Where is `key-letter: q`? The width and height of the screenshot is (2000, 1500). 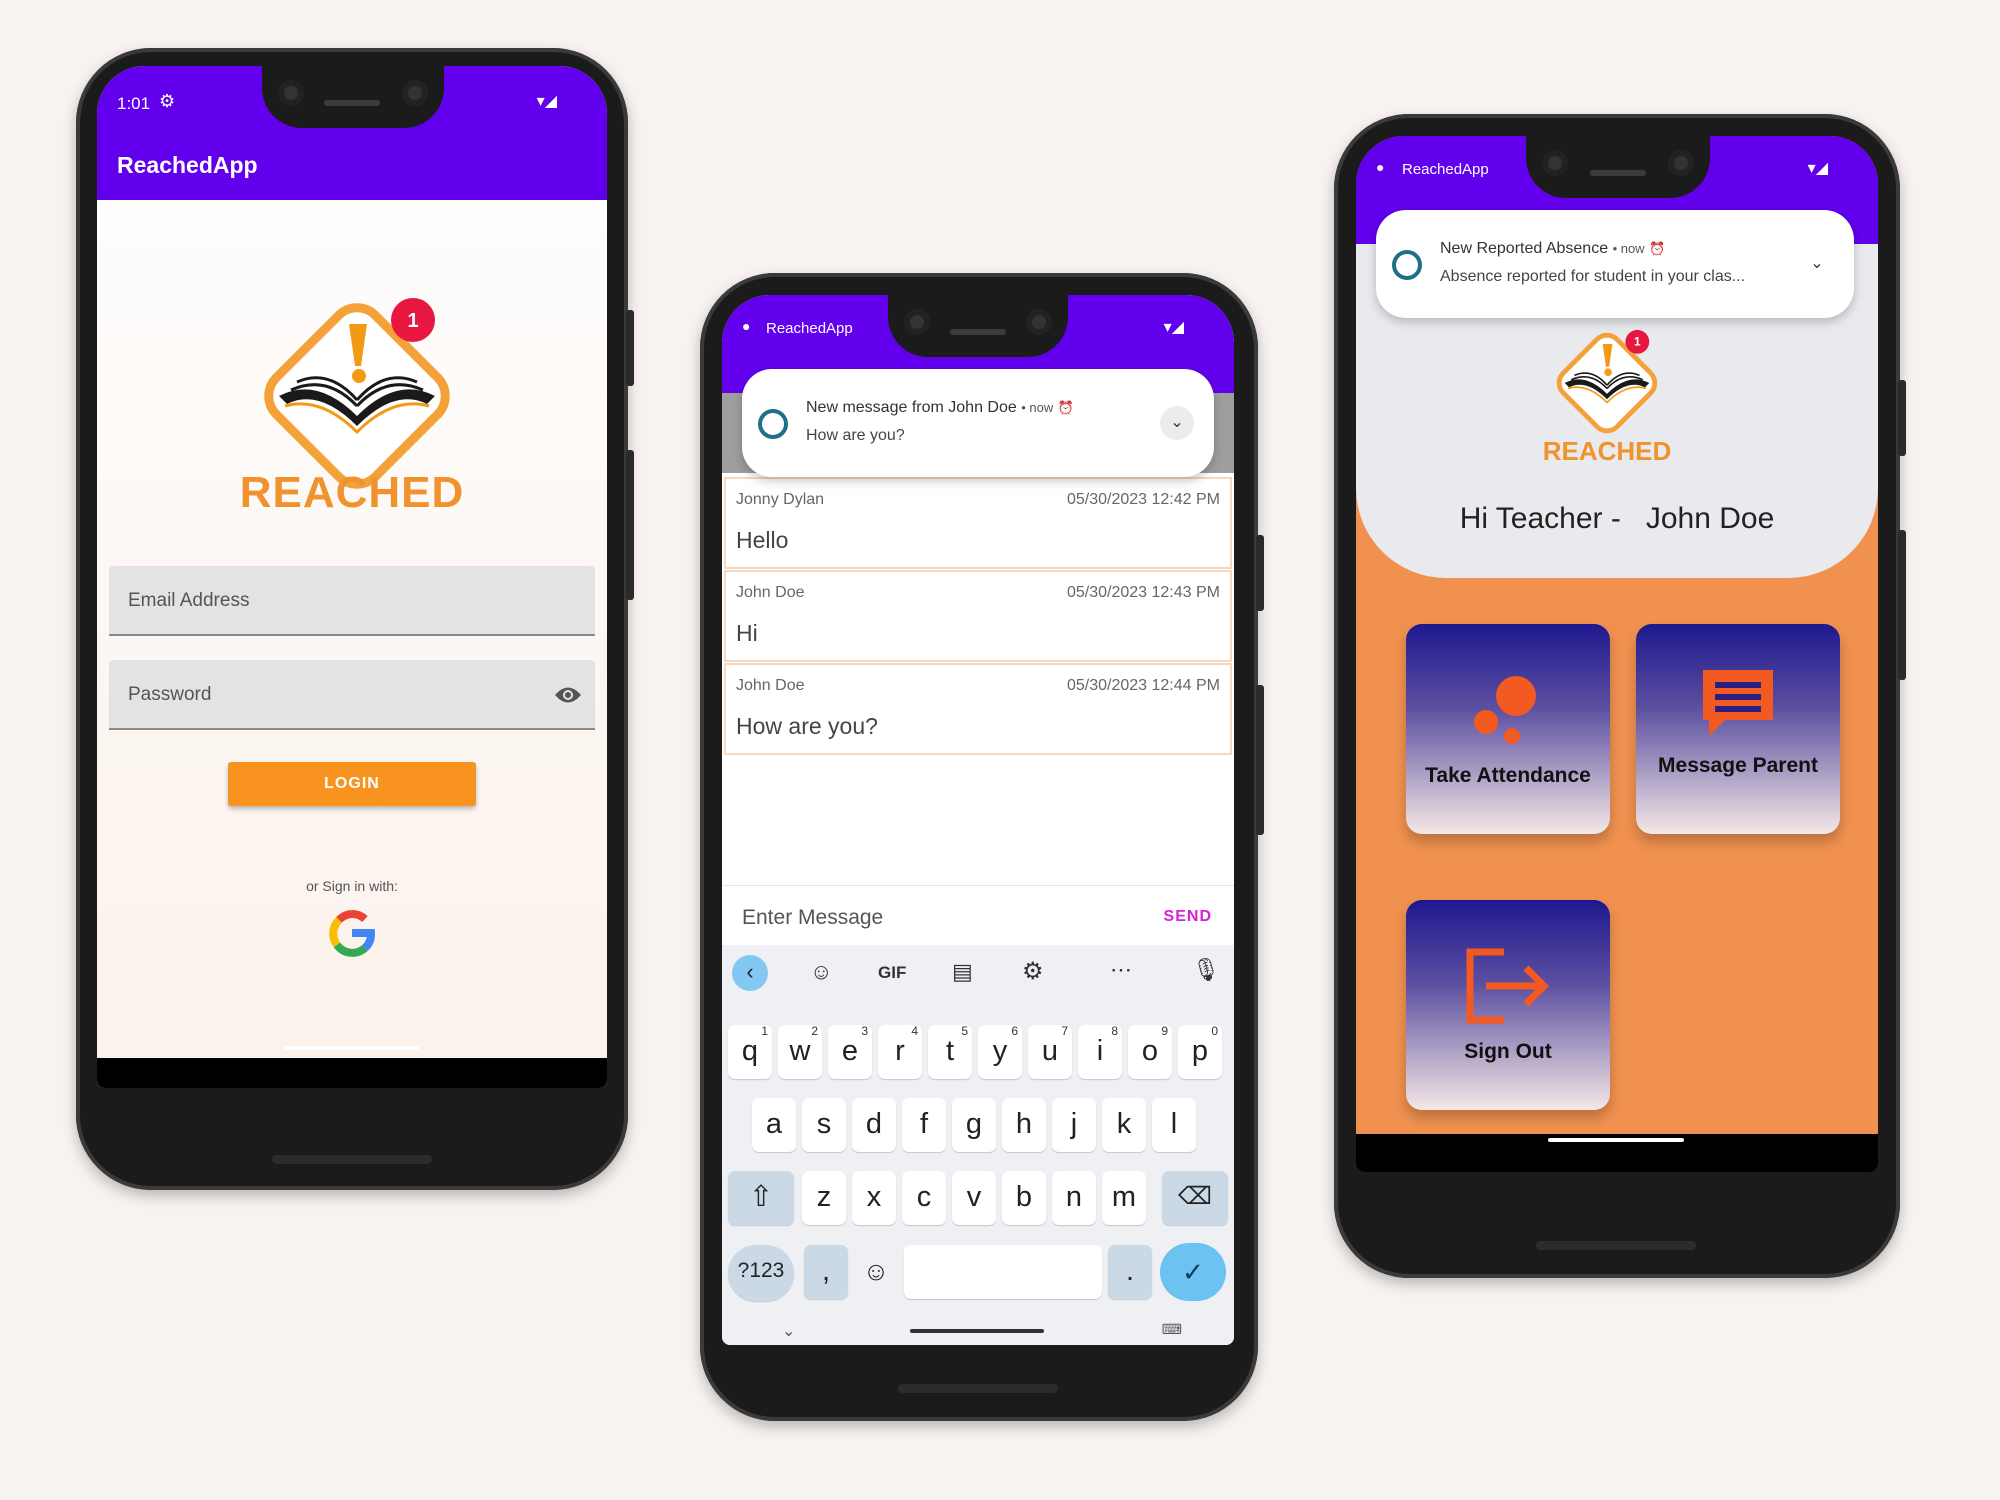
key-letter: q is located at coordinates (750, 1051).